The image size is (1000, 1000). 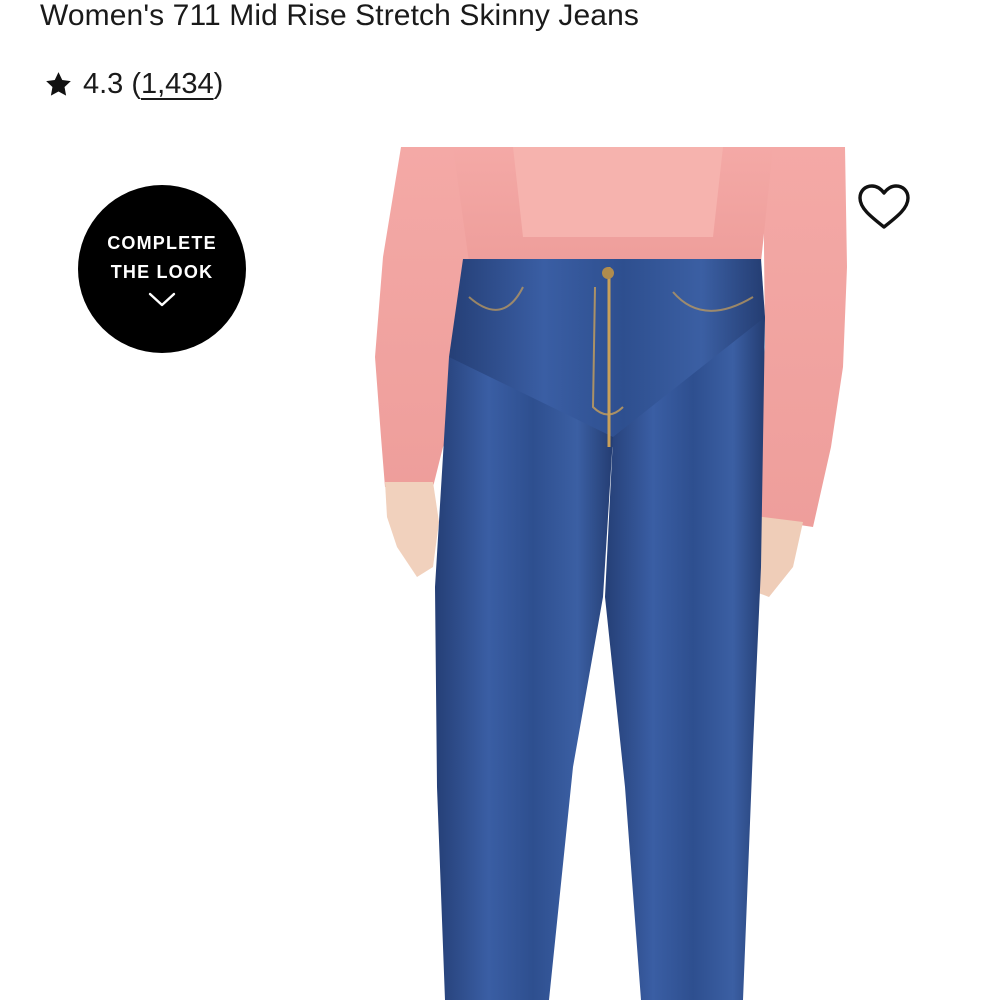 What do you see at coordinates (162, 299) in the screenshot?
I see `chevron-down-icon` at bounding box center [162, 299].